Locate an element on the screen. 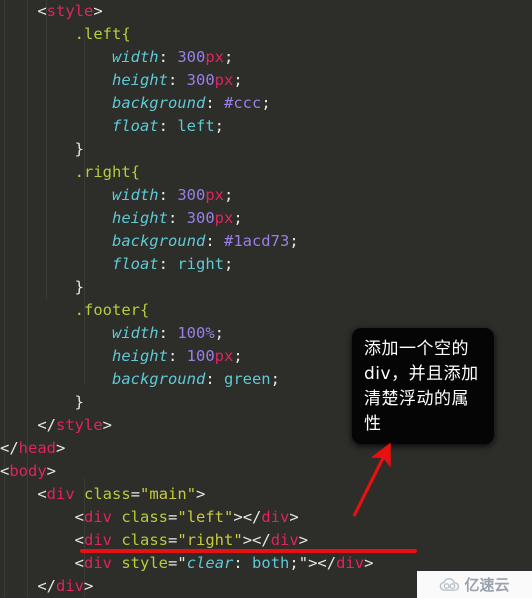 This screenshot has height=598, width=532. code-token: background is located at coordinates (158, 379).